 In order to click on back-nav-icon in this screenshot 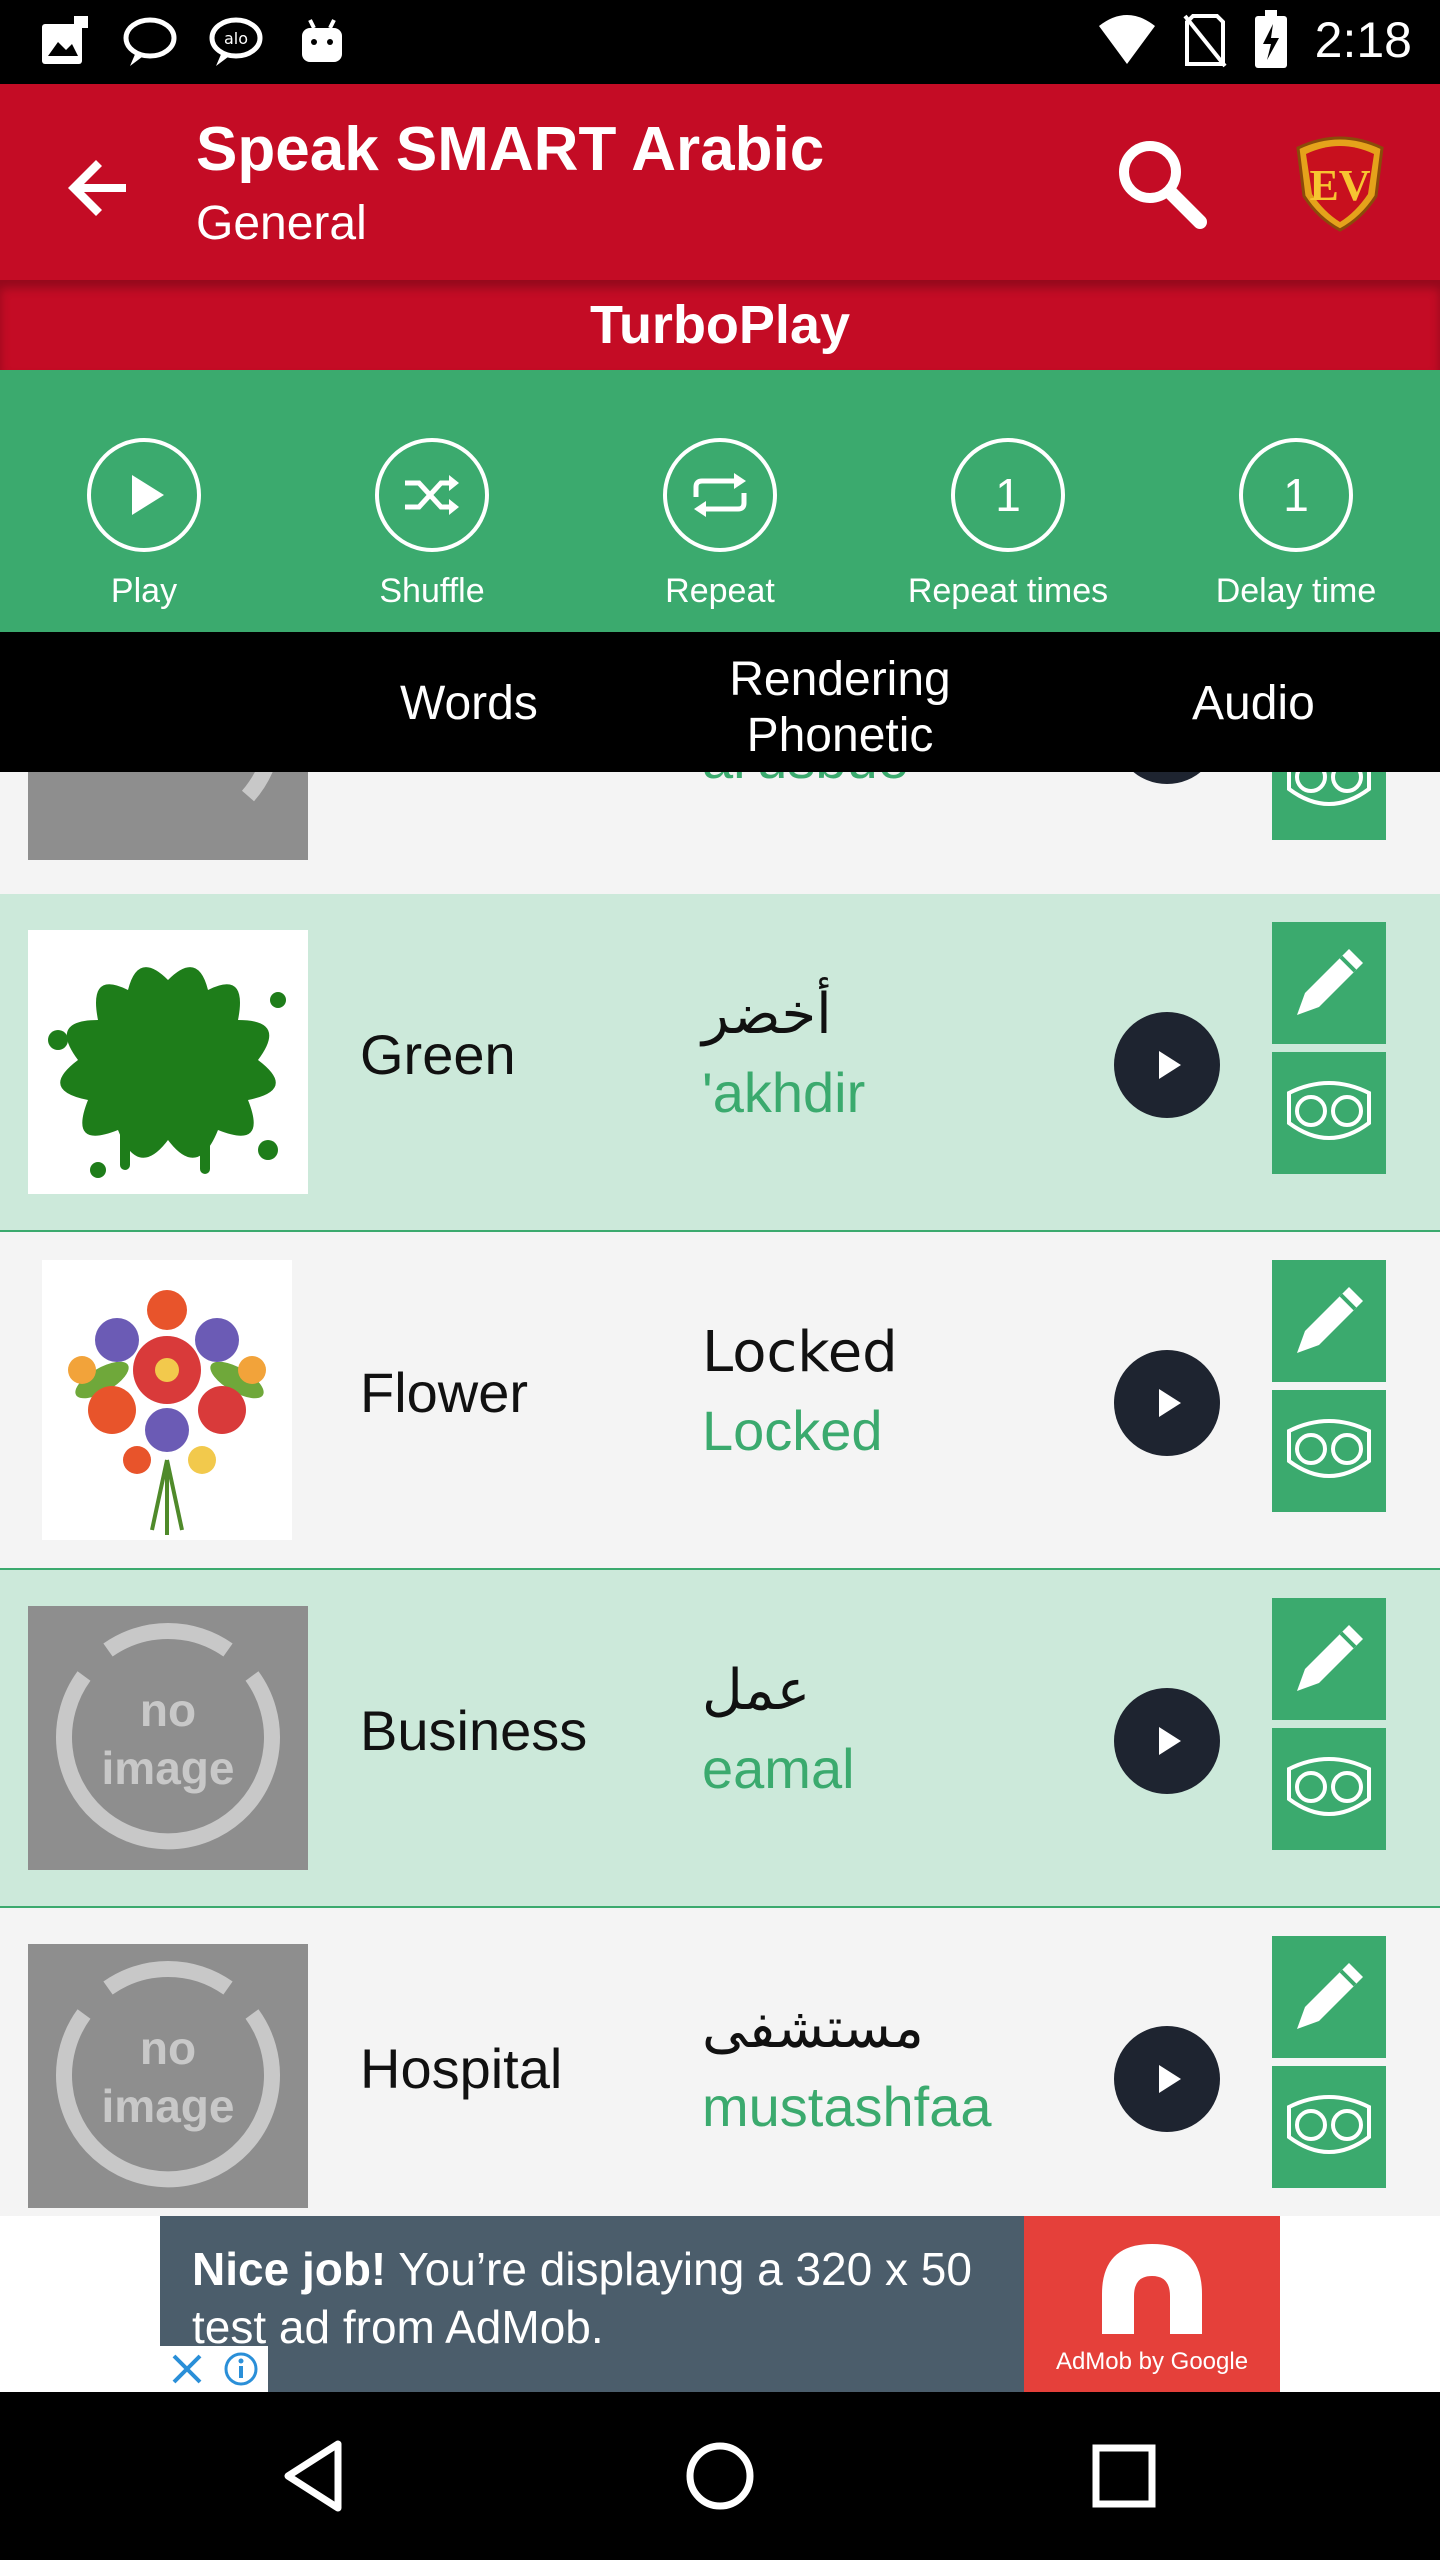, I will do `click(316, 2476)`.